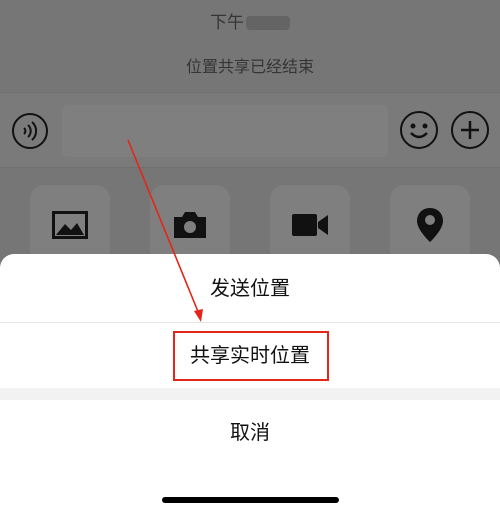 The height and width of the screenshot is (514, 500). What do you see at coordinates (250, 432) in the screenshot?
I see `cancel-button: 取消` at bounding box center [250, 432].